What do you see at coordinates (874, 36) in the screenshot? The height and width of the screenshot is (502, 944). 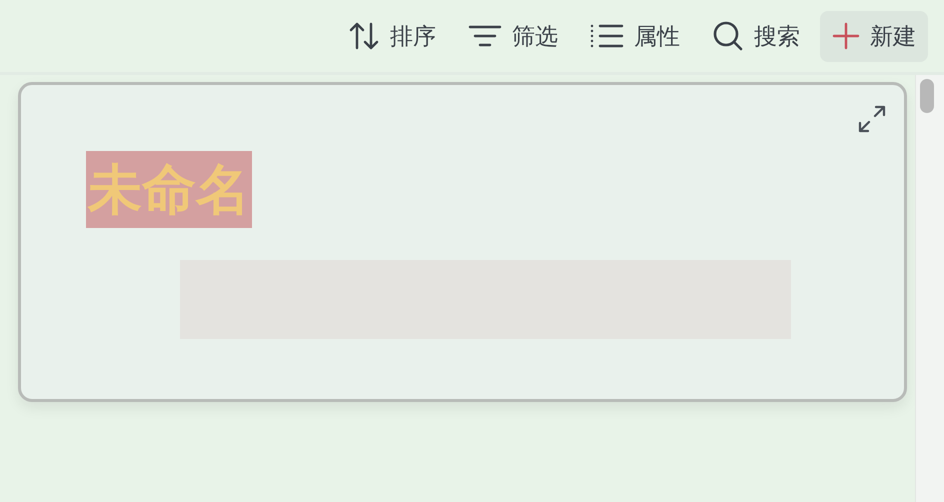 I see `new-button: 新建` at bounding box center [874, 36].